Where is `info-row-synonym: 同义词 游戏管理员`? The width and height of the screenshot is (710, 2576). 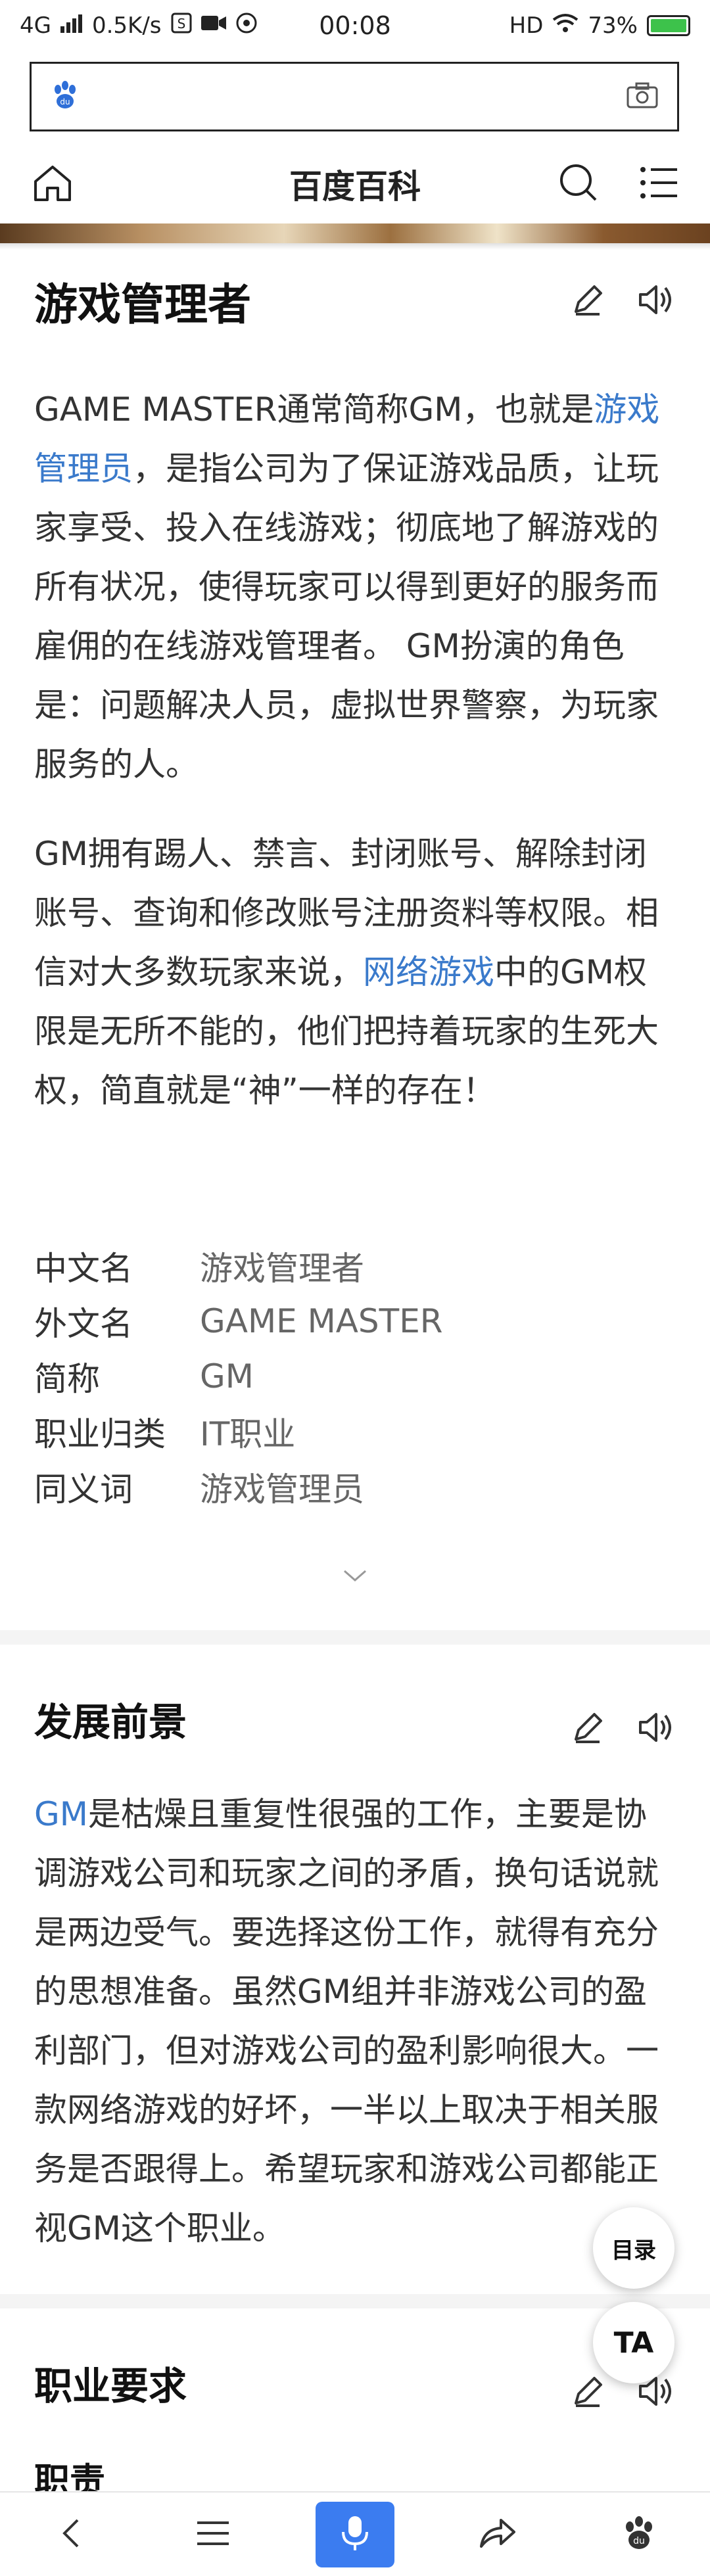 info-row-synonym: 同义词 游戏管理员 is located at coordinates (355, 1486).